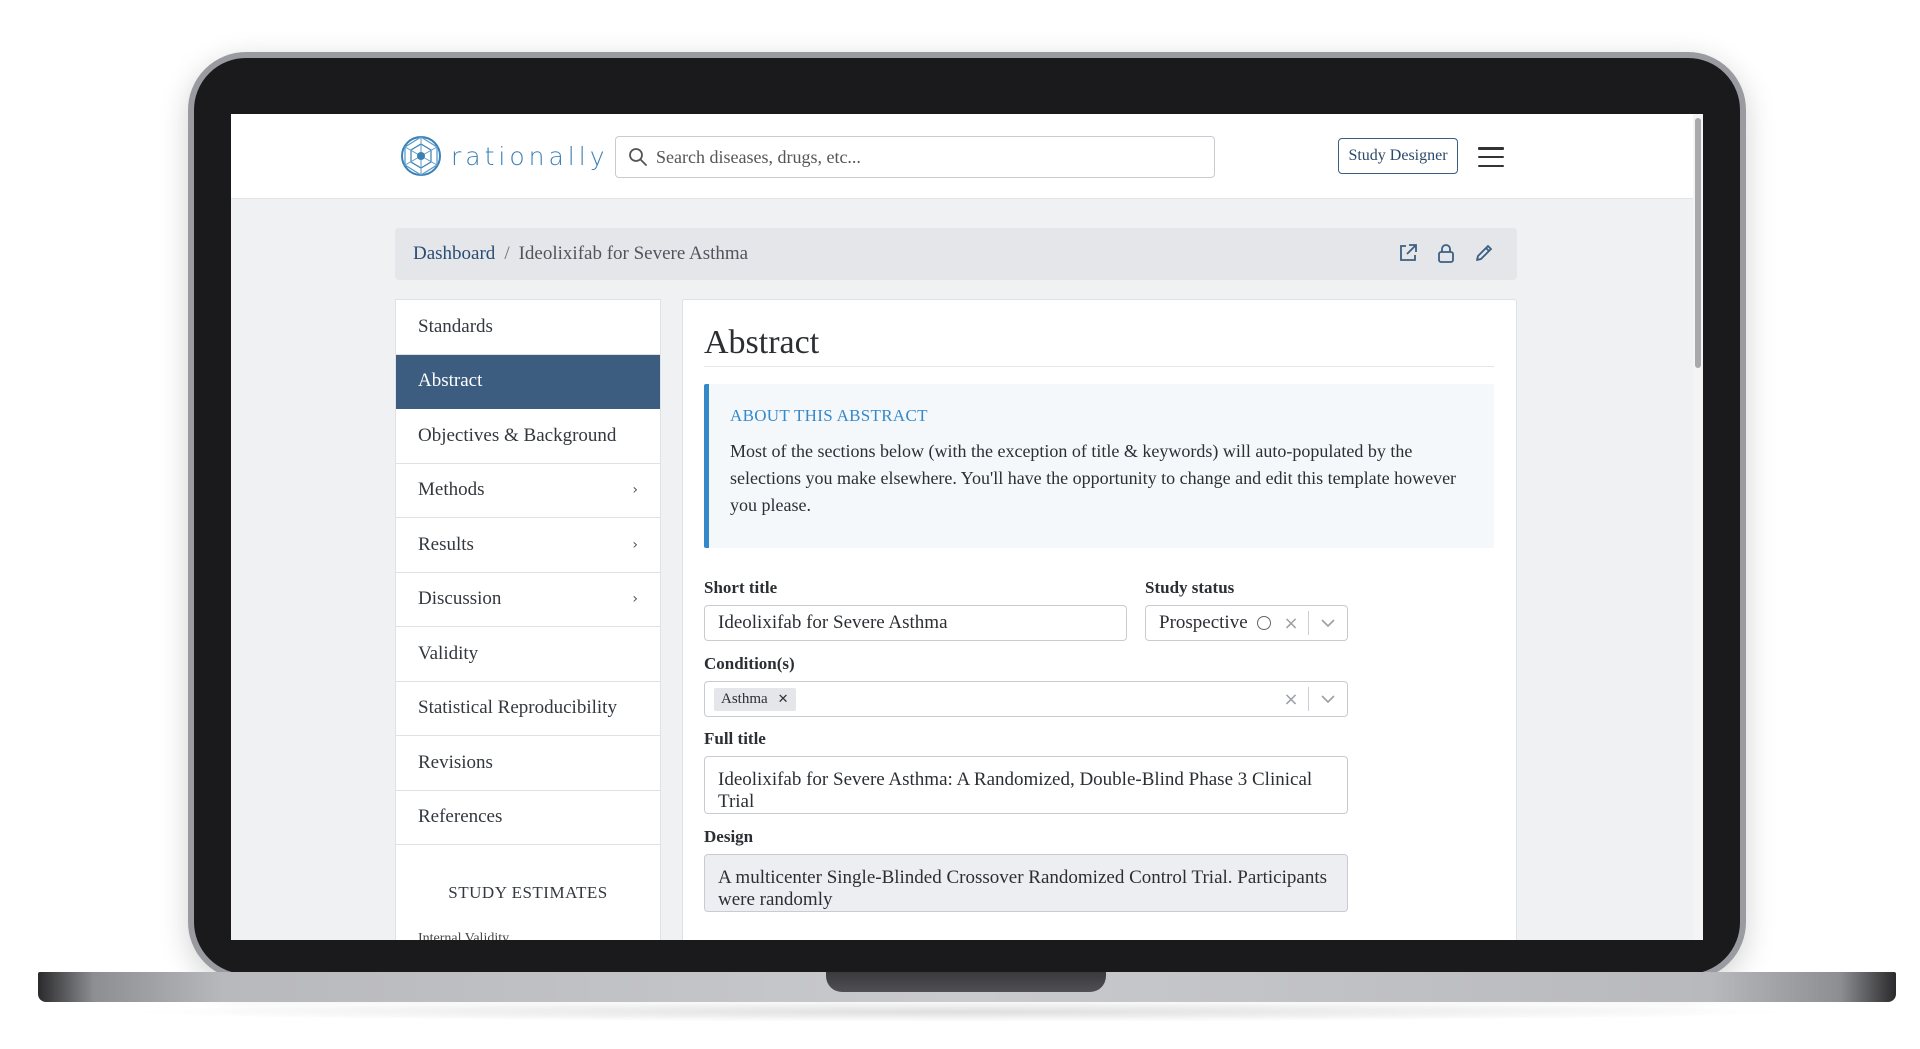 The height and width of the screenshot is (1049, 1920). I want to click on sidebar-item-objectives: Objectives & Background, so click(528, 436).